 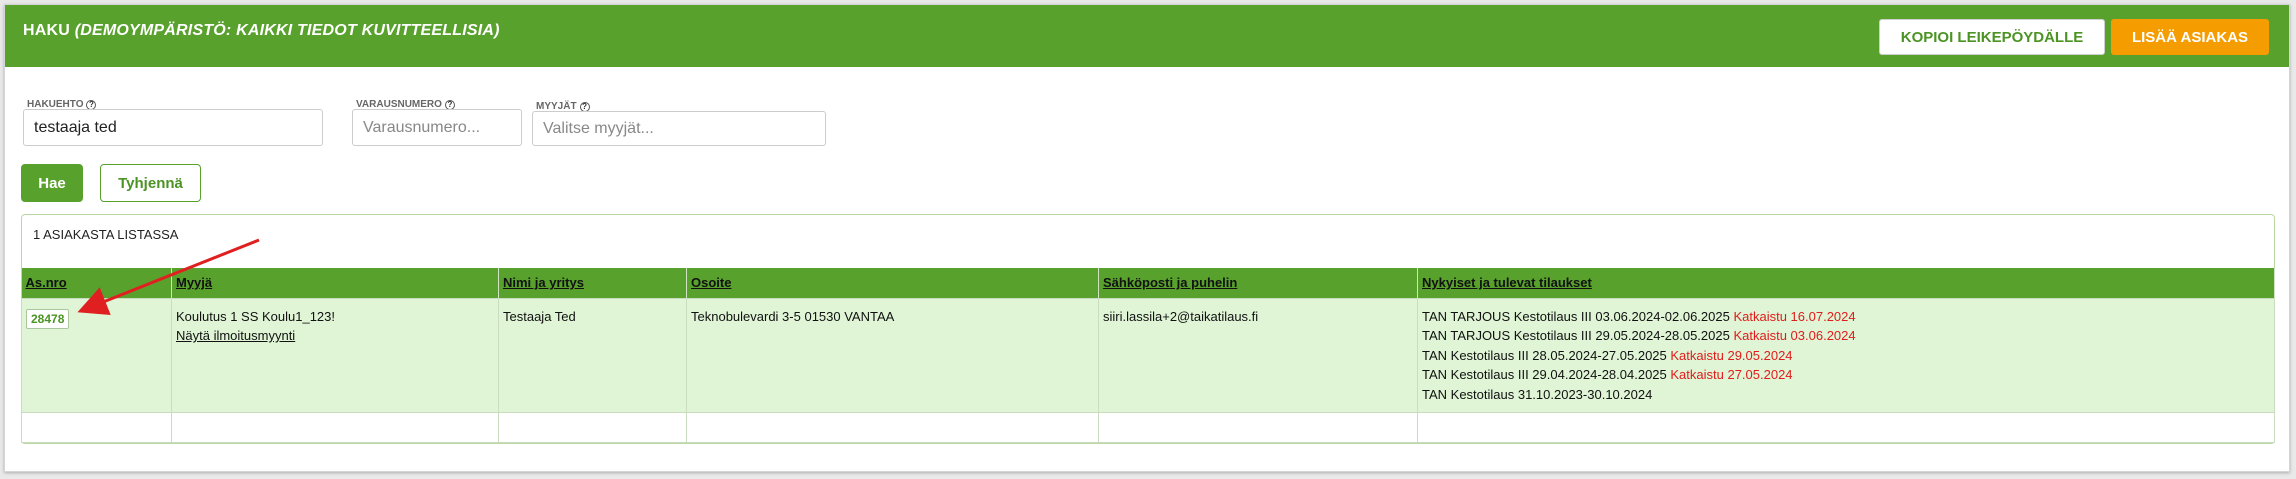 I want to click on column-header-name: Nimi ja yritys, so click(x=592, y=283).